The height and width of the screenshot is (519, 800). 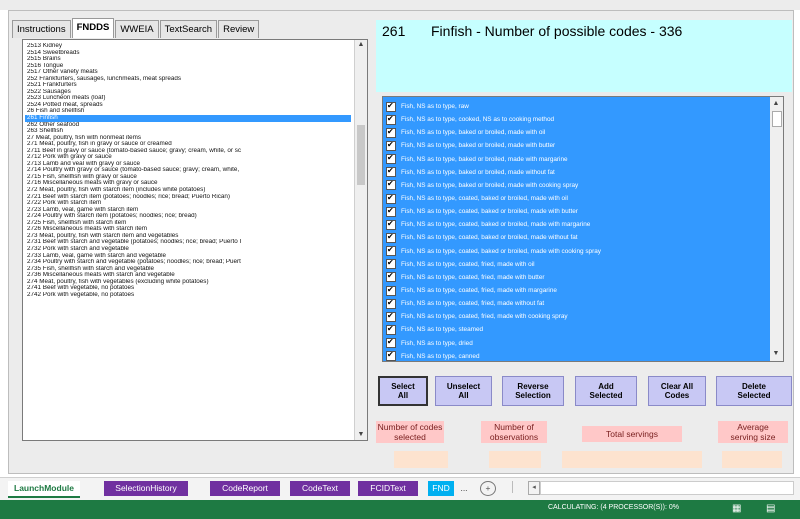 I want to click on delete-selected-button: Delete Selected, so click(x=754, y=391).